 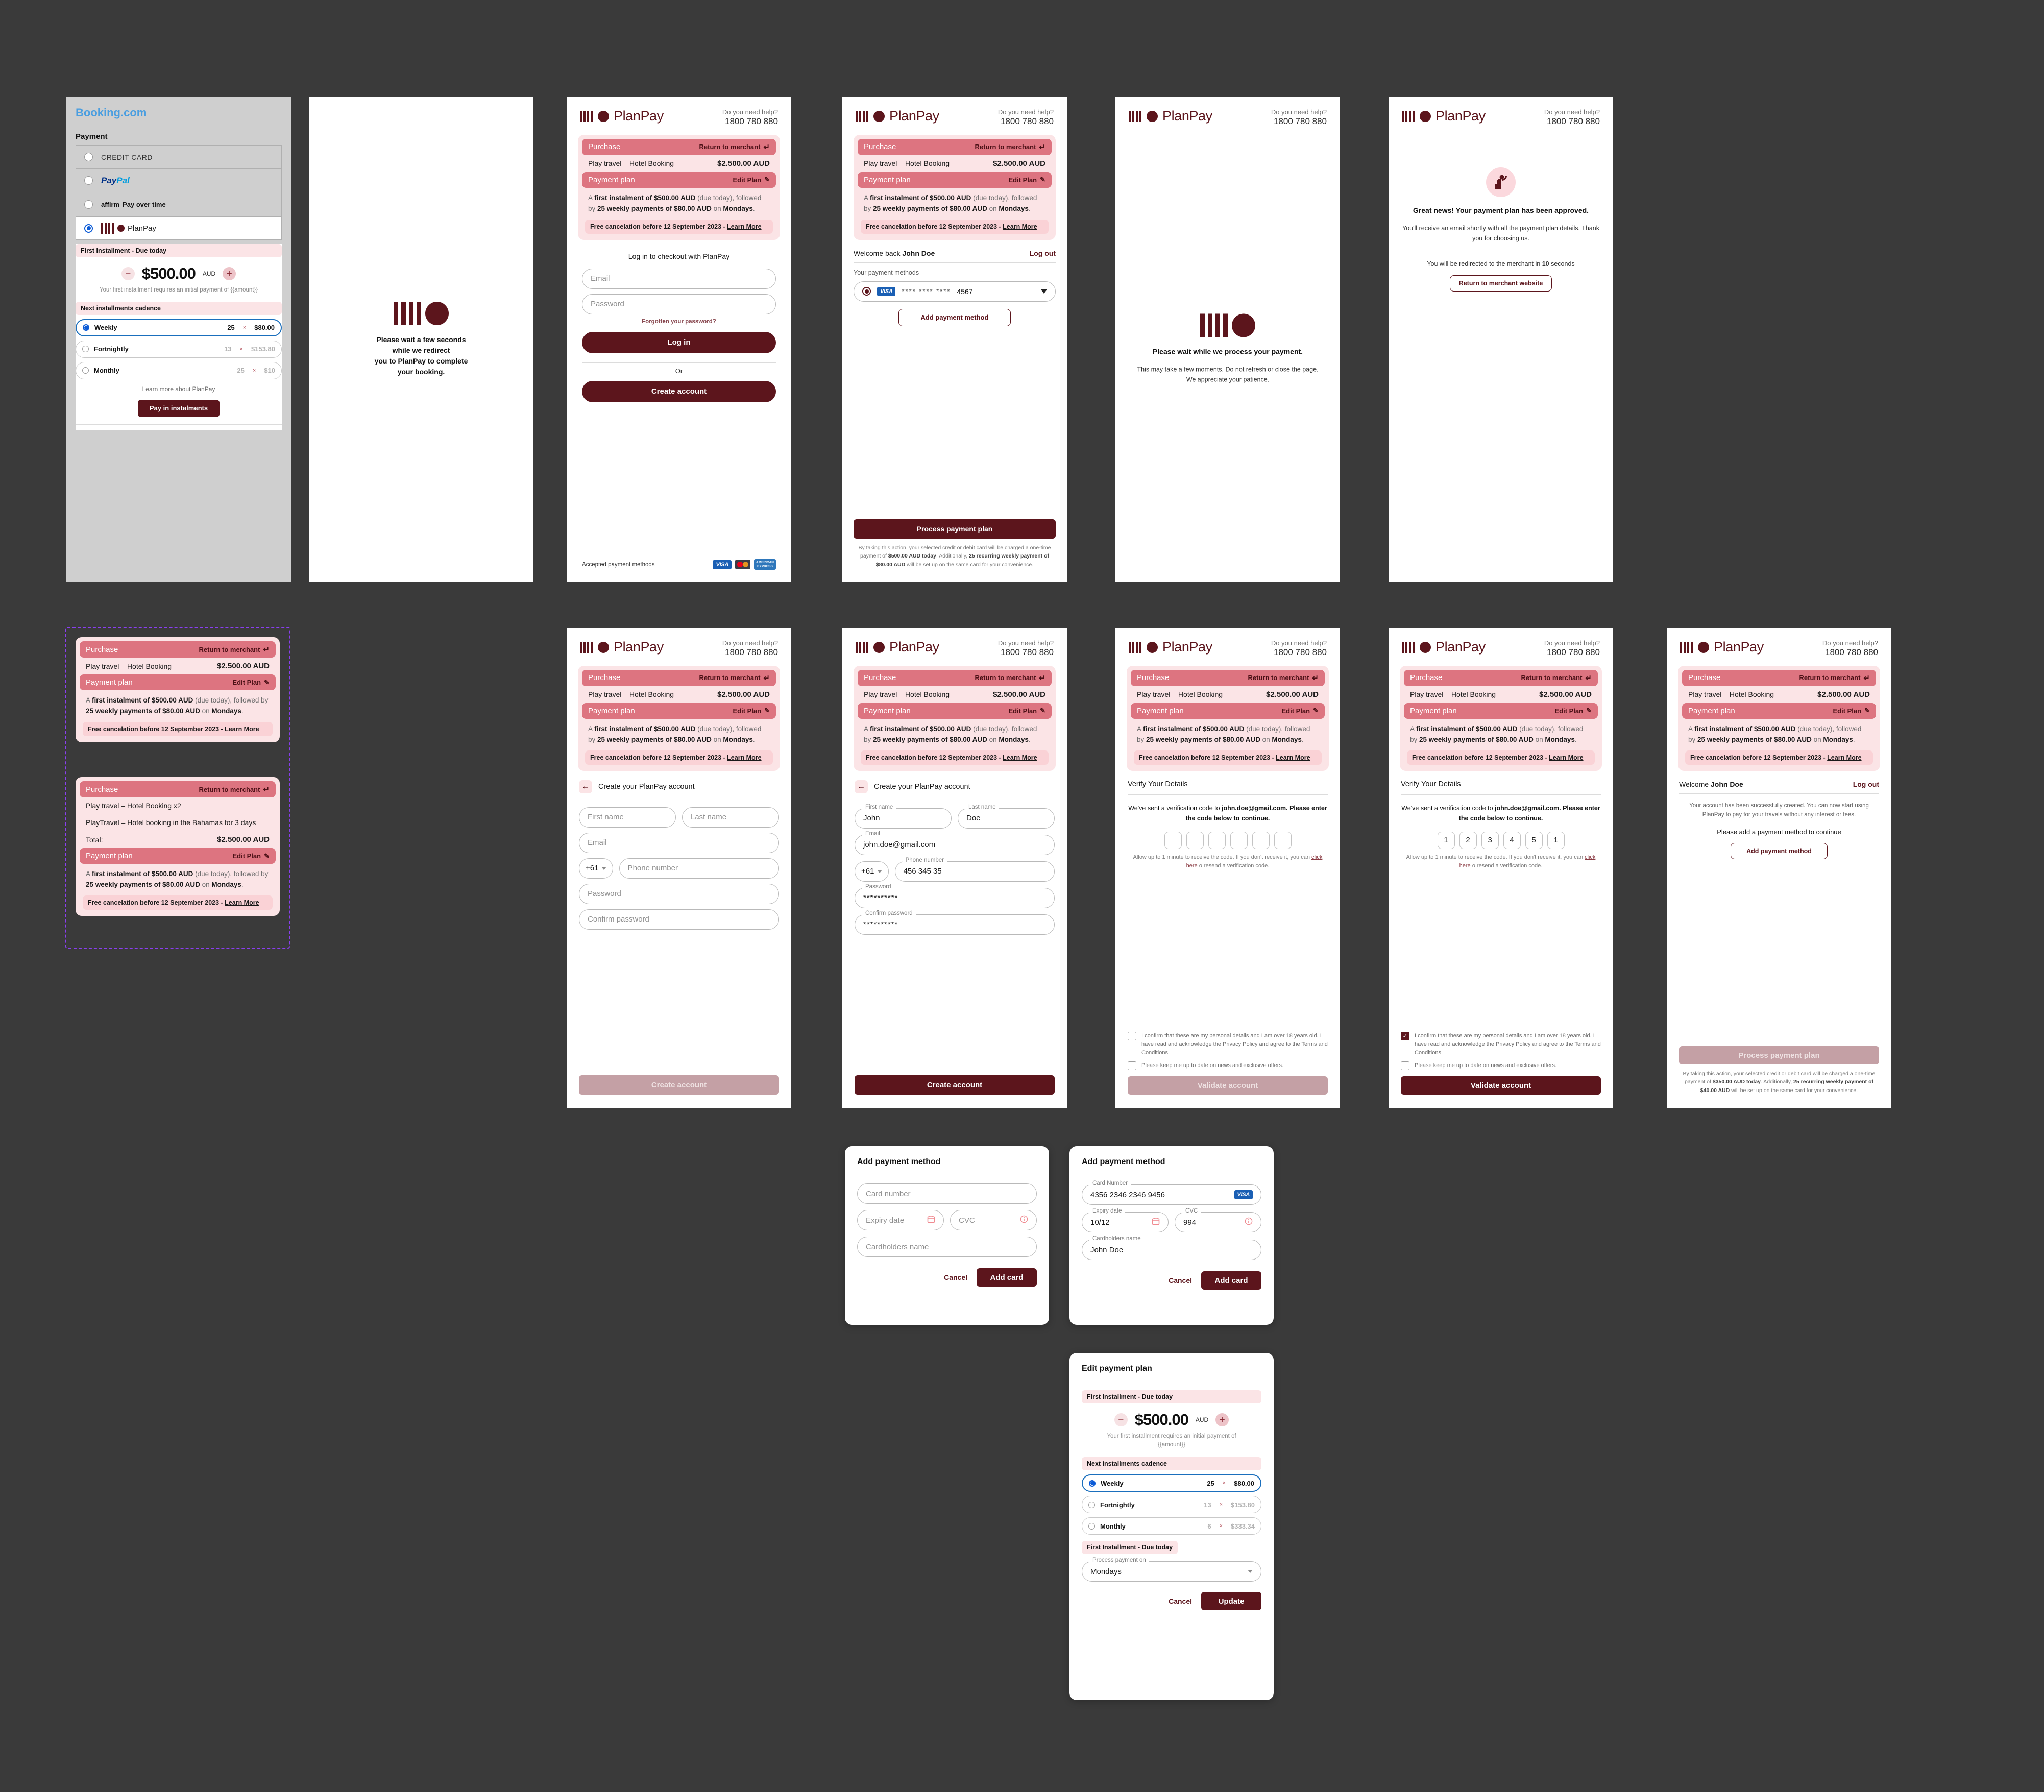 What do you see at coordinates (1172, 1248) in the screenshot?
I see `cardholder-name-input: Cardholders name John Doe` at bounding box center [1172, 1248].